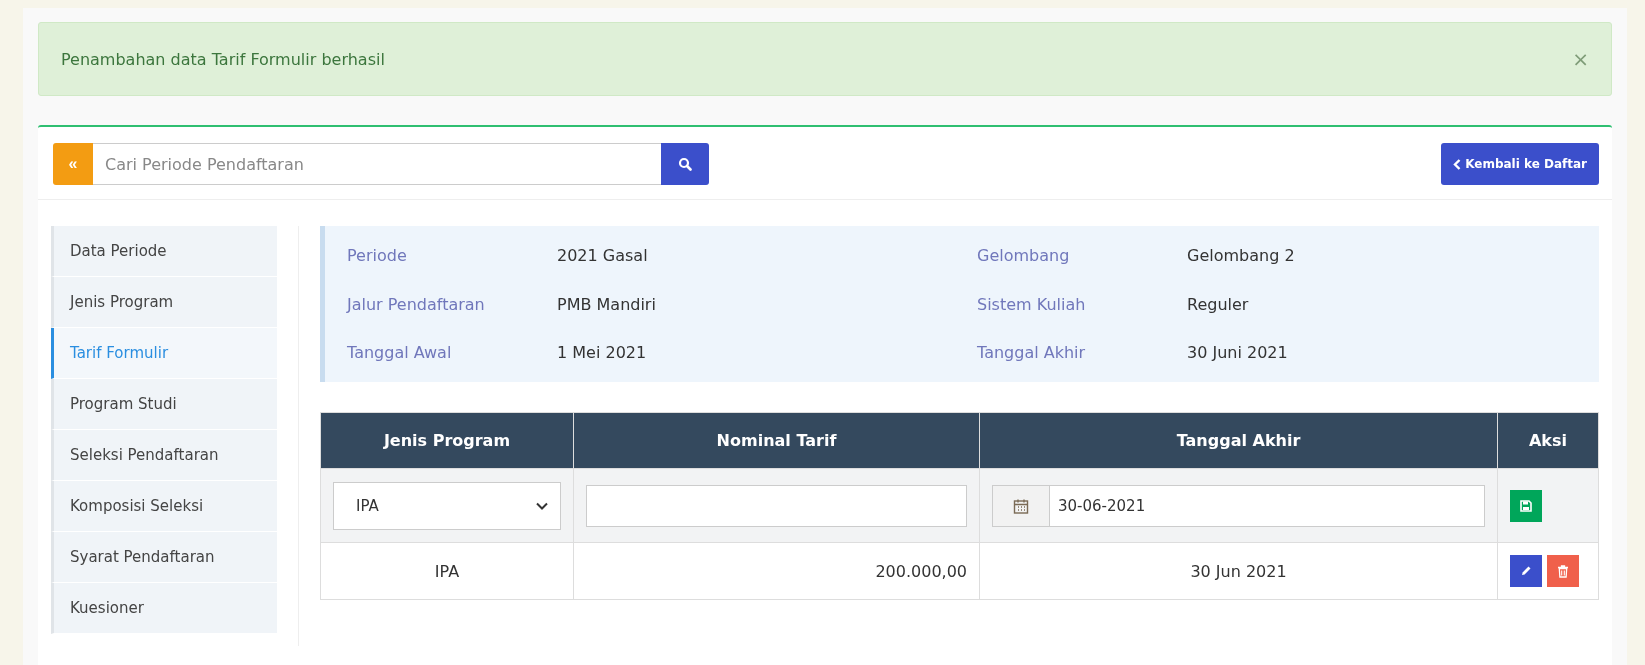 The height and width of the screenshot is (665, 1645). What do you see at coordinates (1548, 440) in the screenshot?
I see `column-header: Aksi` at bounding box center [1548, 440].